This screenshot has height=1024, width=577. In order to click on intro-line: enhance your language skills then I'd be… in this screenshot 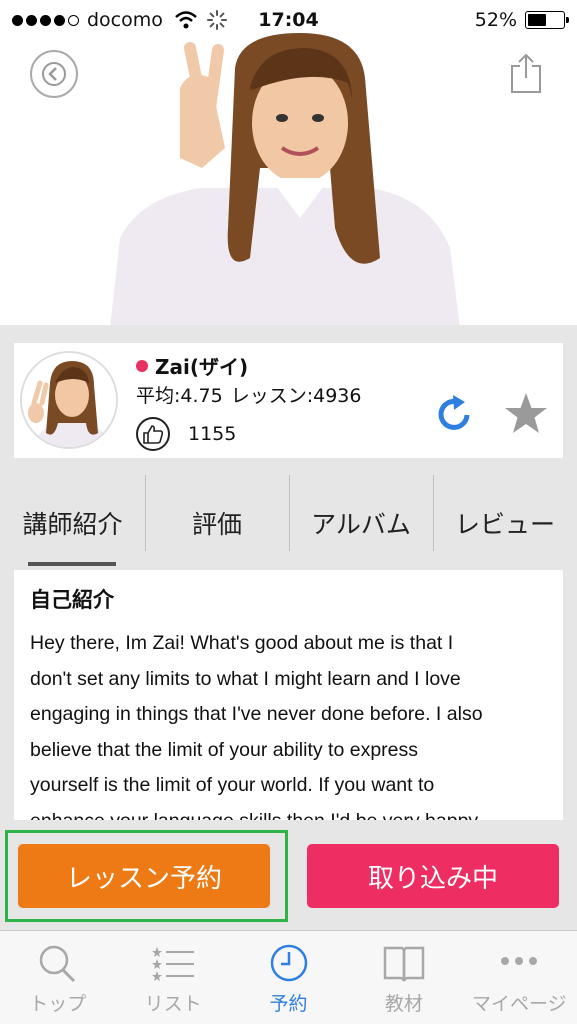, I will do `click(288, 812)`.